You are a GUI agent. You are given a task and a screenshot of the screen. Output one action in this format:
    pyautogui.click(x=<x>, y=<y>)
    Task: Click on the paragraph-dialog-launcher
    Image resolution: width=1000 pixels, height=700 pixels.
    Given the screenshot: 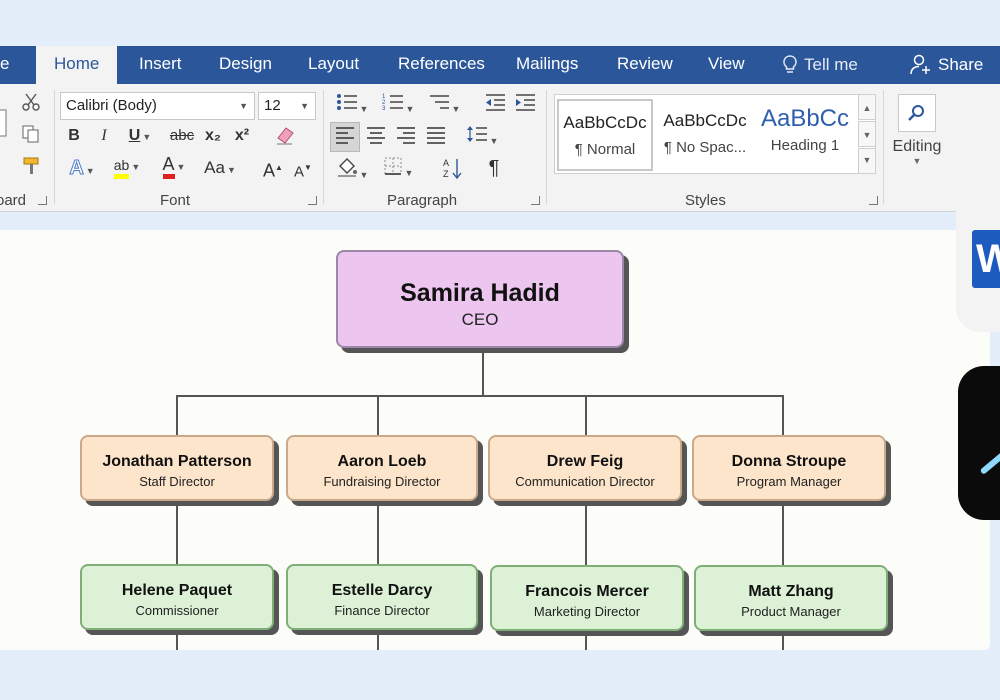 What is the action you would take?
    pyautogui.click(x=535, y=200)
    